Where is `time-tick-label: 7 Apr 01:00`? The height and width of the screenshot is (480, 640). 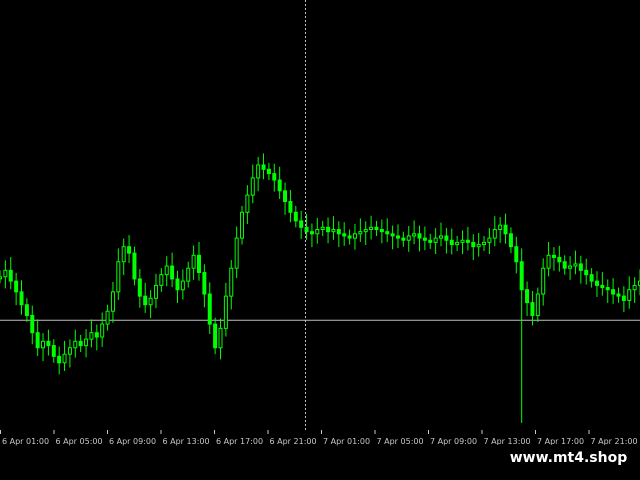
time-tick-label: 7 Apr 01:00 is located at coordinates (346, 441).